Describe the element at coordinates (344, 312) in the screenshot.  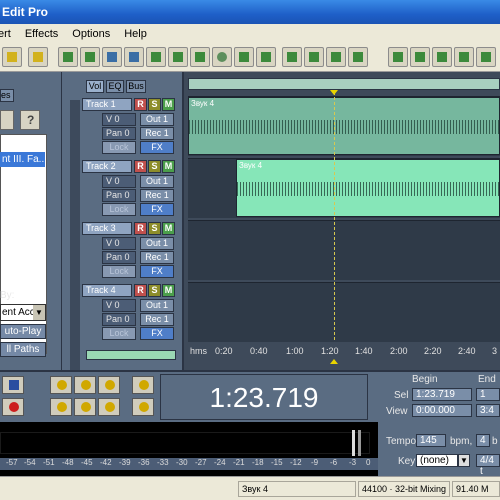
I see `track-4-lane` at that location.